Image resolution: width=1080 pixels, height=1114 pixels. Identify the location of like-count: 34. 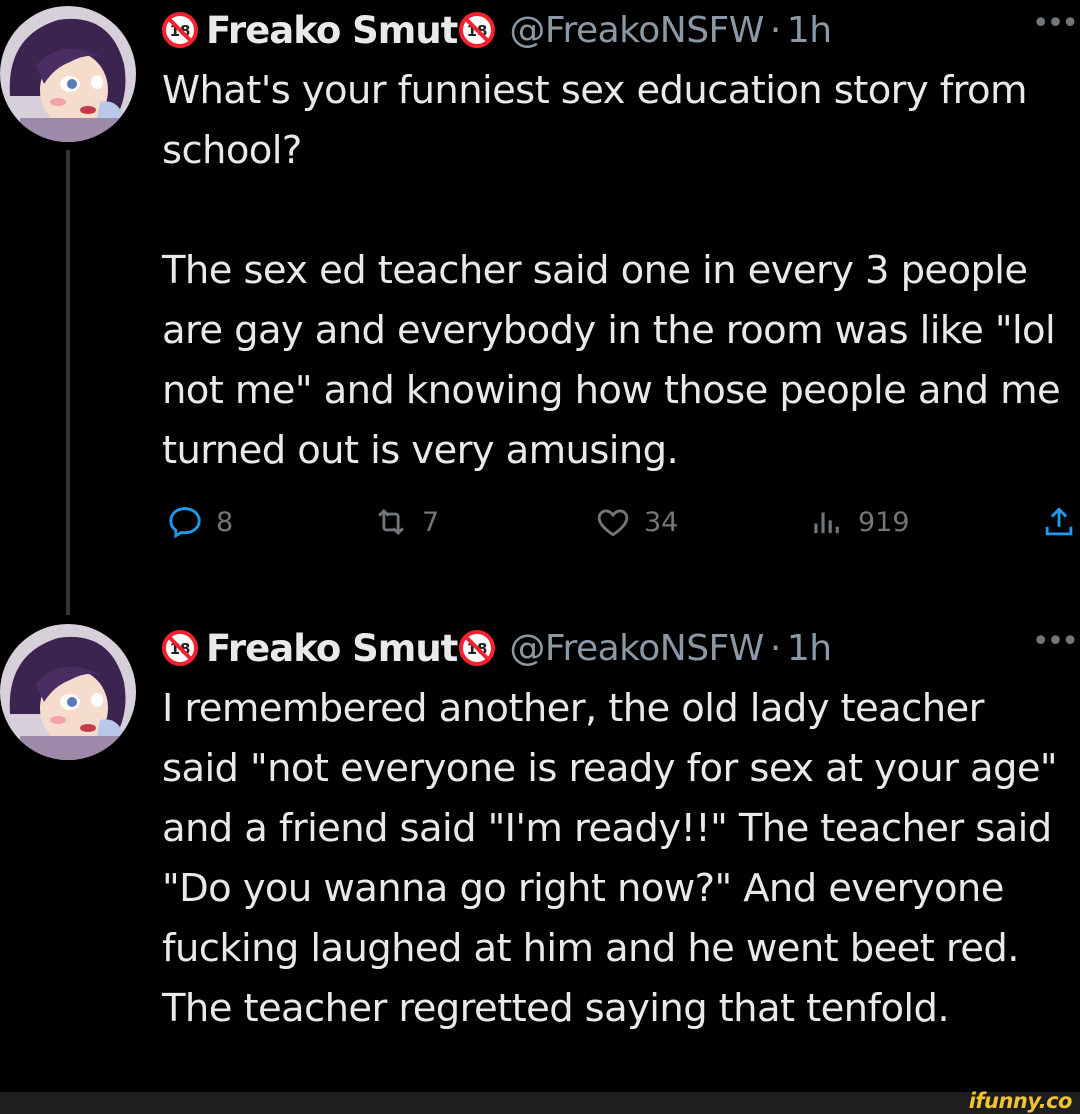
(661, 522).